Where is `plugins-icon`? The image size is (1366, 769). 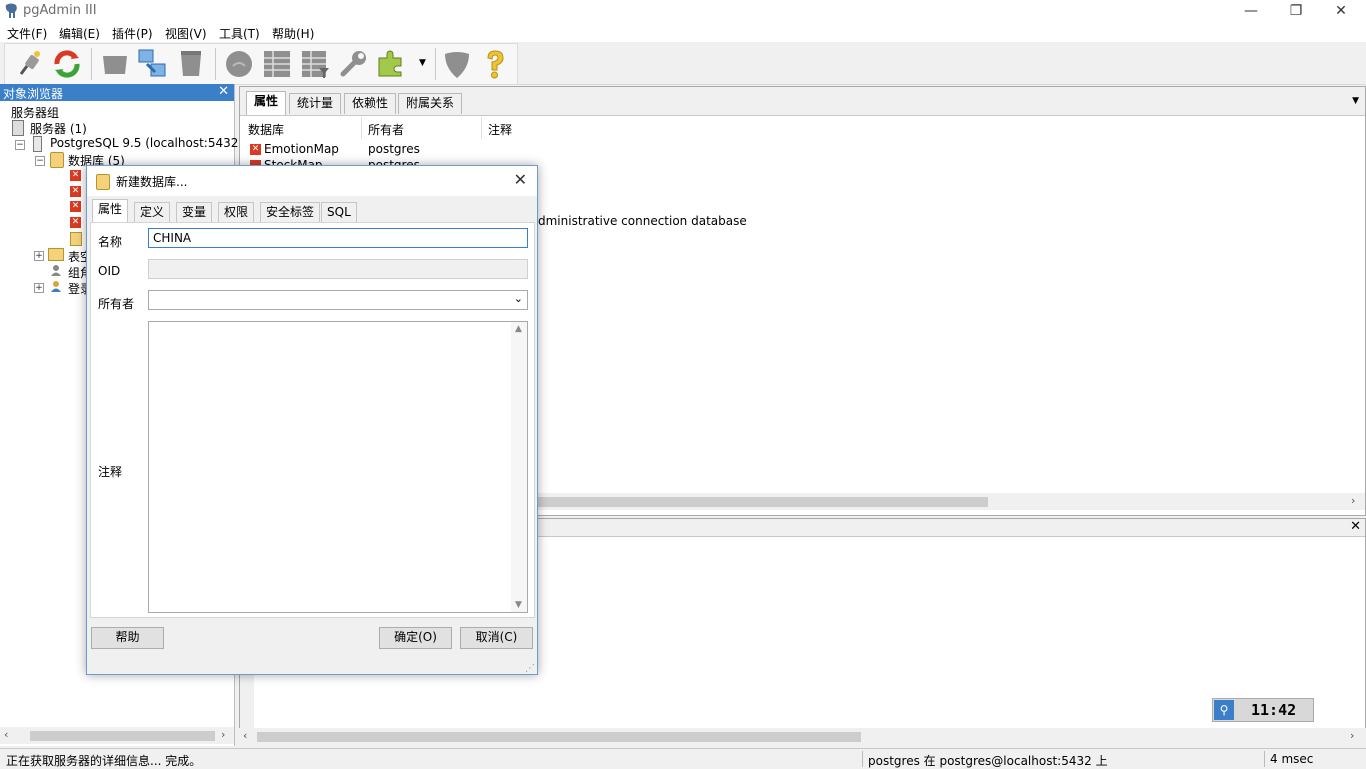
plugins-icon is located at coordinates (391, 64).